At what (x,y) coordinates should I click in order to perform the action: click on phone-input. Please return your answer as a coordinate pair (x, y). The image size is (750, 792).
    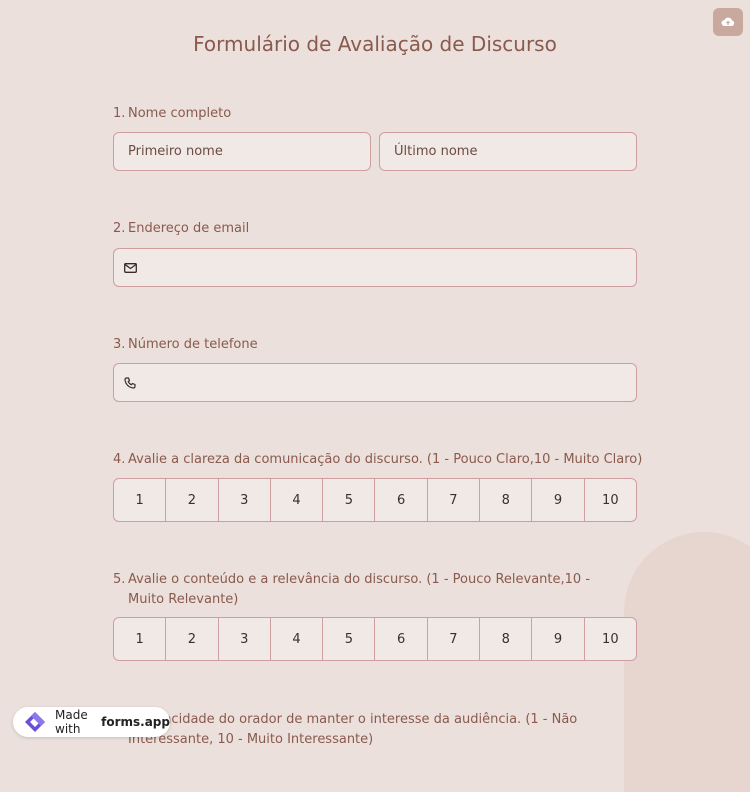
    Looking at the image, I should click on (375, 382).